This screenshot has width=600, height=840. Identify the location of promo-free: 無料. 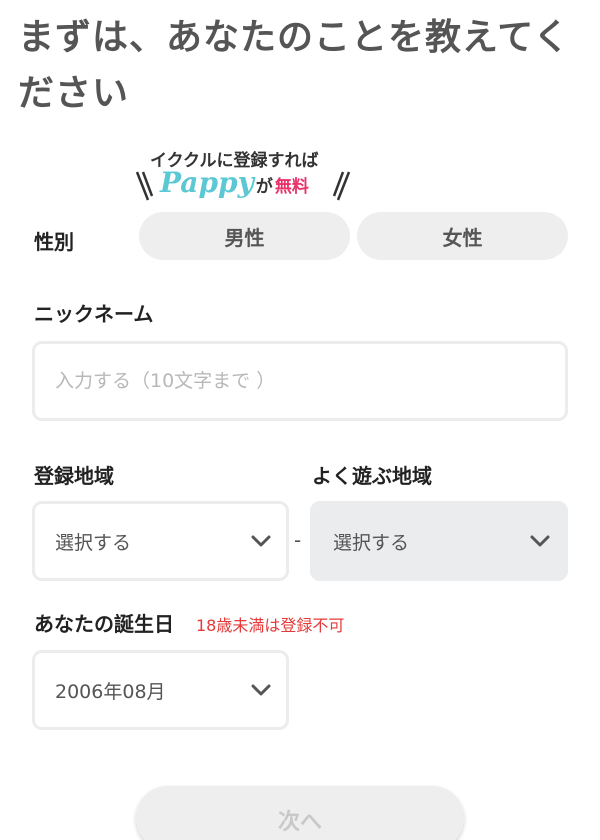
(291, 187).